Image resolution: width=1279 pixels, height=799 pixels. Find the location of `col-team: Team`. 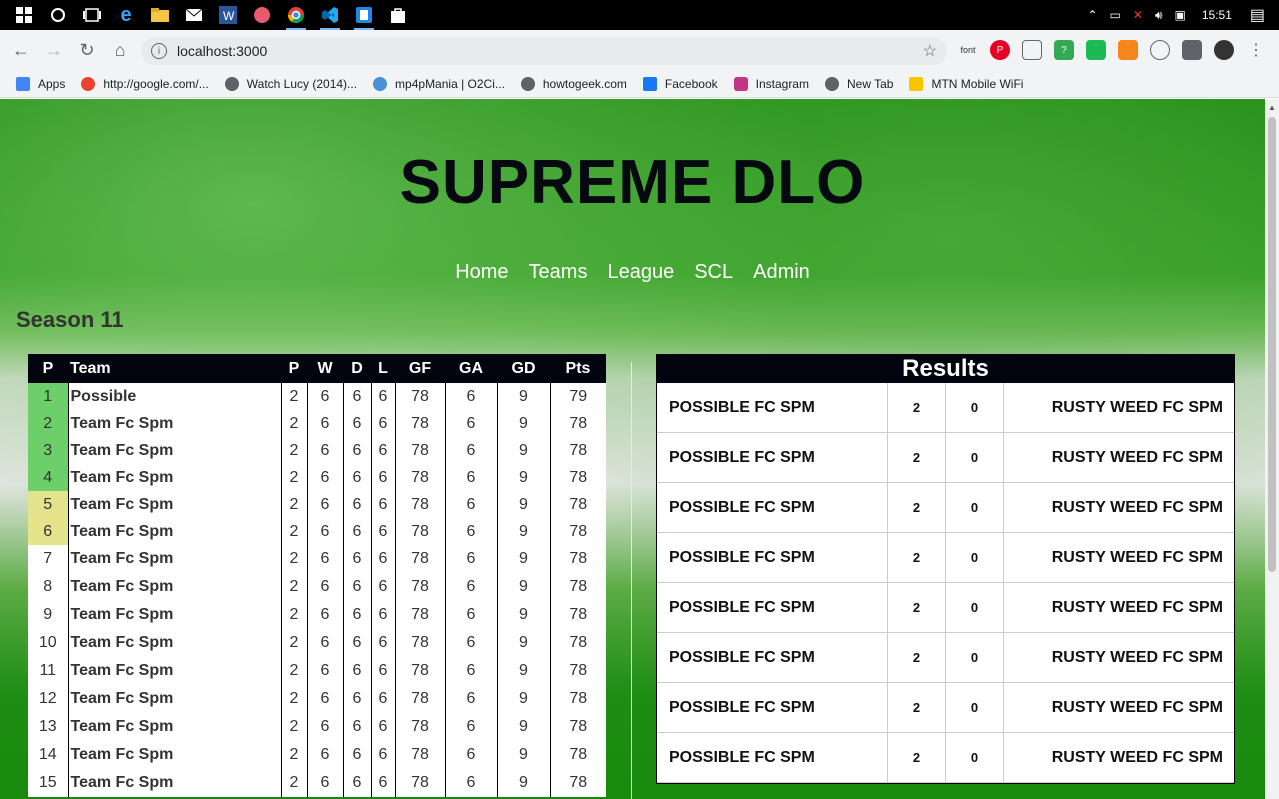

col-team: Team is located at coordinates (174, 368).